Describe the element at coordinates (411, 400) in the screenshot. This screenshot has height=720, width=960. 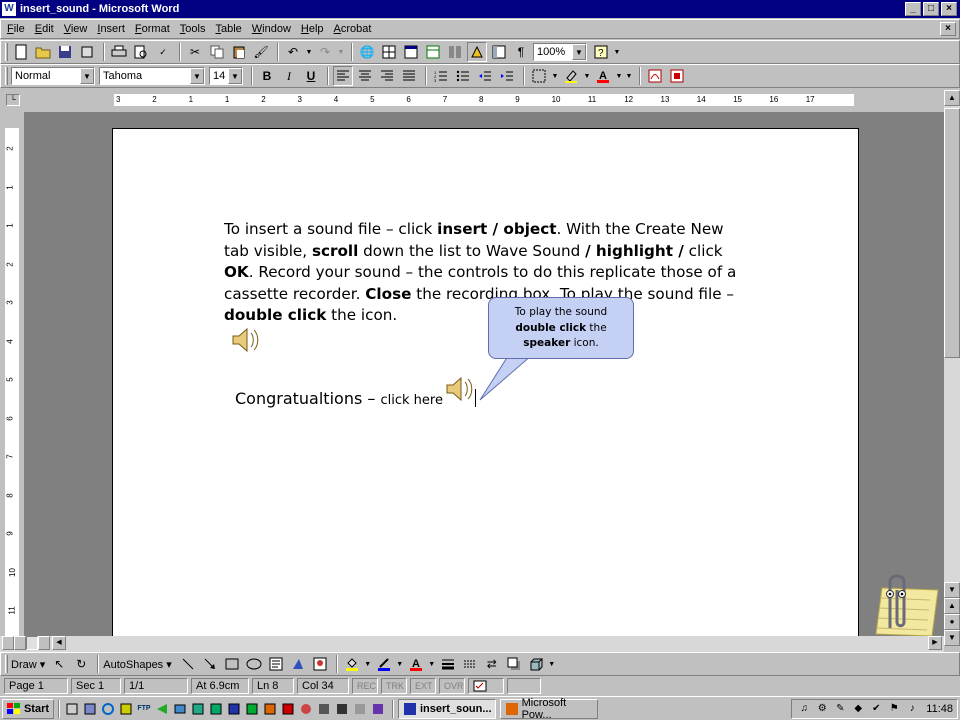
I see `click-here-text: click here` at that location.